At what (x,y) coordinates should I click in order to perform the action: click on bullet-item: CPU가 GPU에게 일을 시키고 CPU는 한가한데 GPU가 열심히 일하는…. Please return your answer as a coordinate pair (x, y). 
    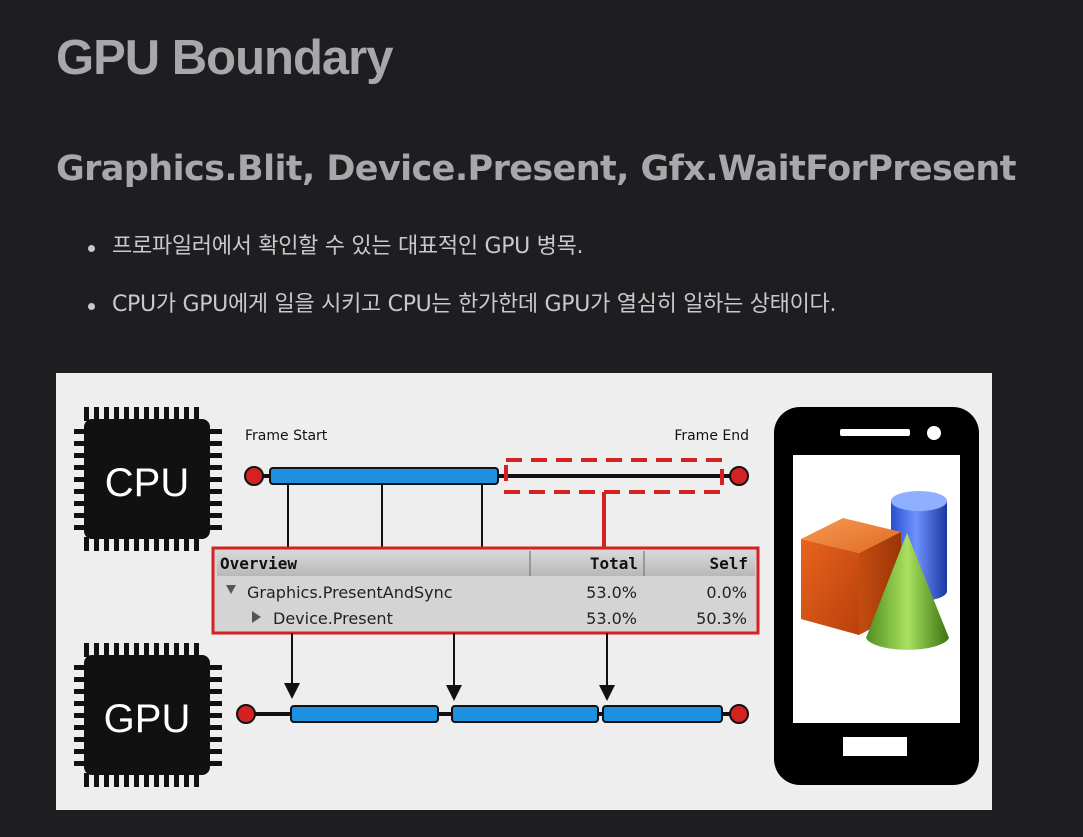
    Looking at the image, I should click on (462, 315).